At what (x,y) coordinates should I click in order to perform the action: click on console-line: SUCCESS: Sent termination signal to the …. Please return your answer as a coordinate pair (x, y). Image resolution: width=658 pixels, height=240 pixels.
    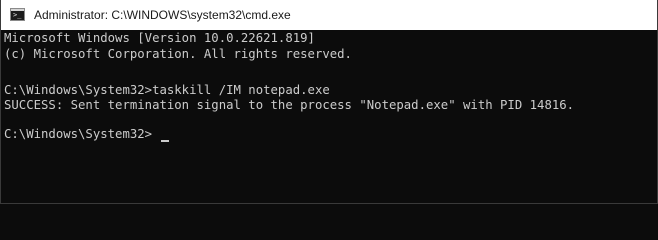
    Looking at the image, I should click on (289, 105).